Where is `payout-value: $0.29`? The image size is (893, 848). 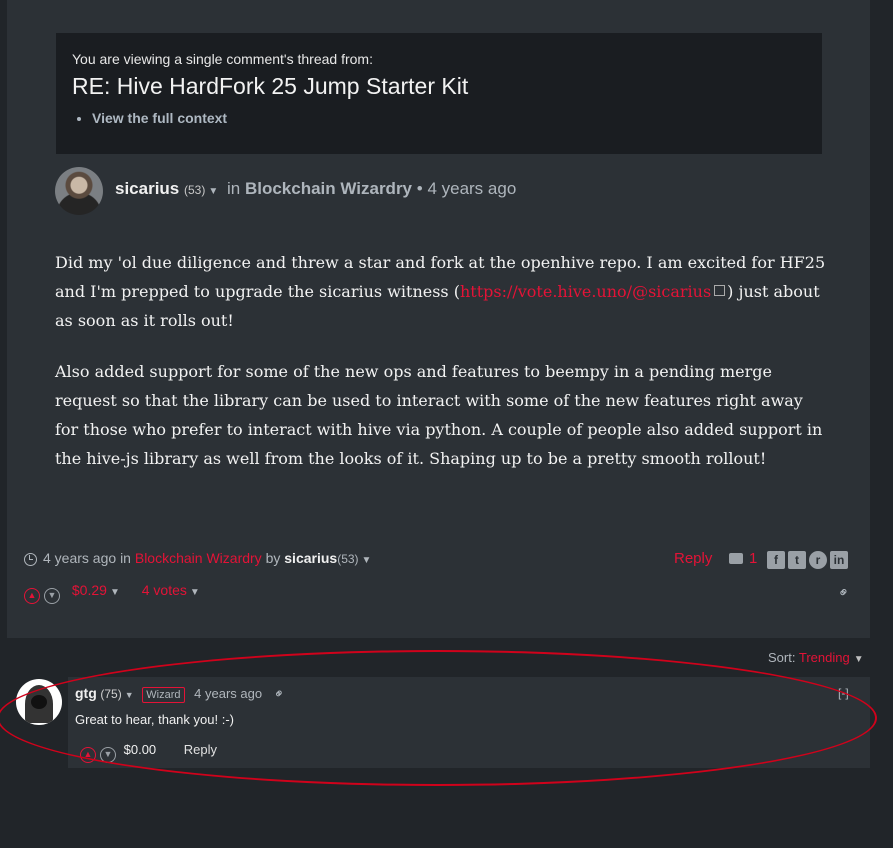
payout-value: $0.29 is located at coordinates (89, 590).